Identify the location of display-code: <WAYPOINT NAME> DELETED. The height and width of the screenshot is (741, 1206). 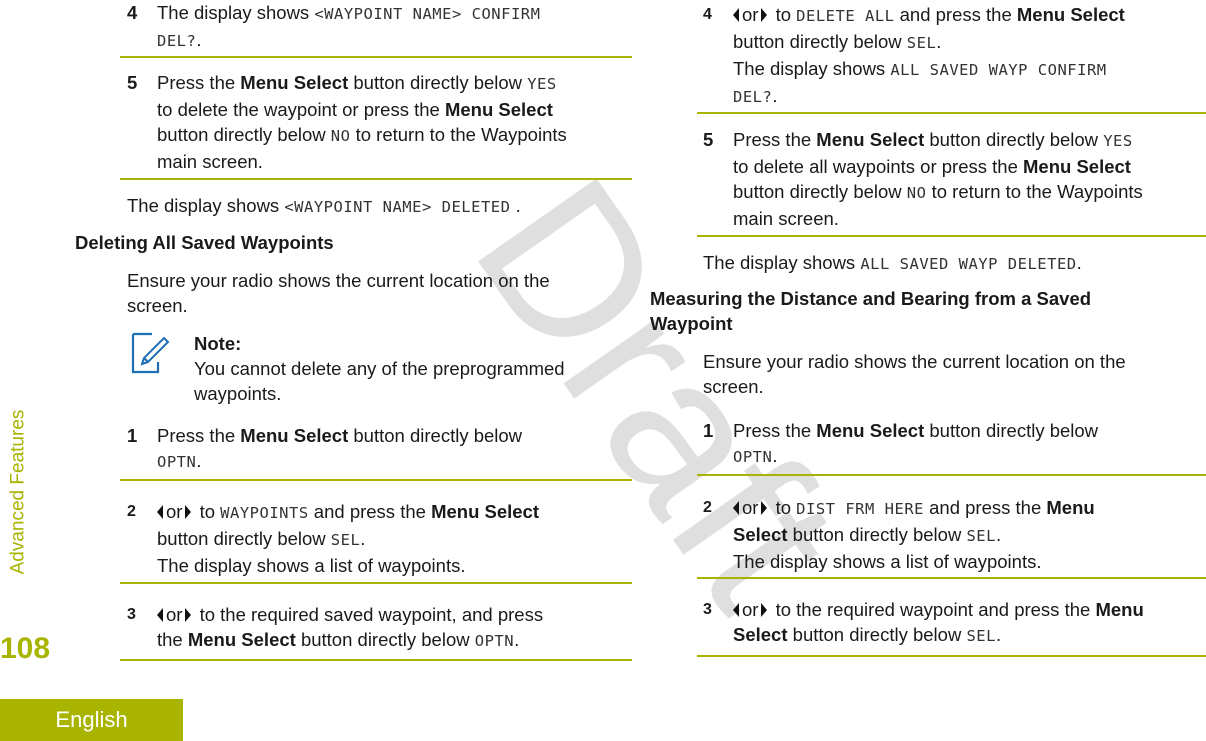
(397, 207).